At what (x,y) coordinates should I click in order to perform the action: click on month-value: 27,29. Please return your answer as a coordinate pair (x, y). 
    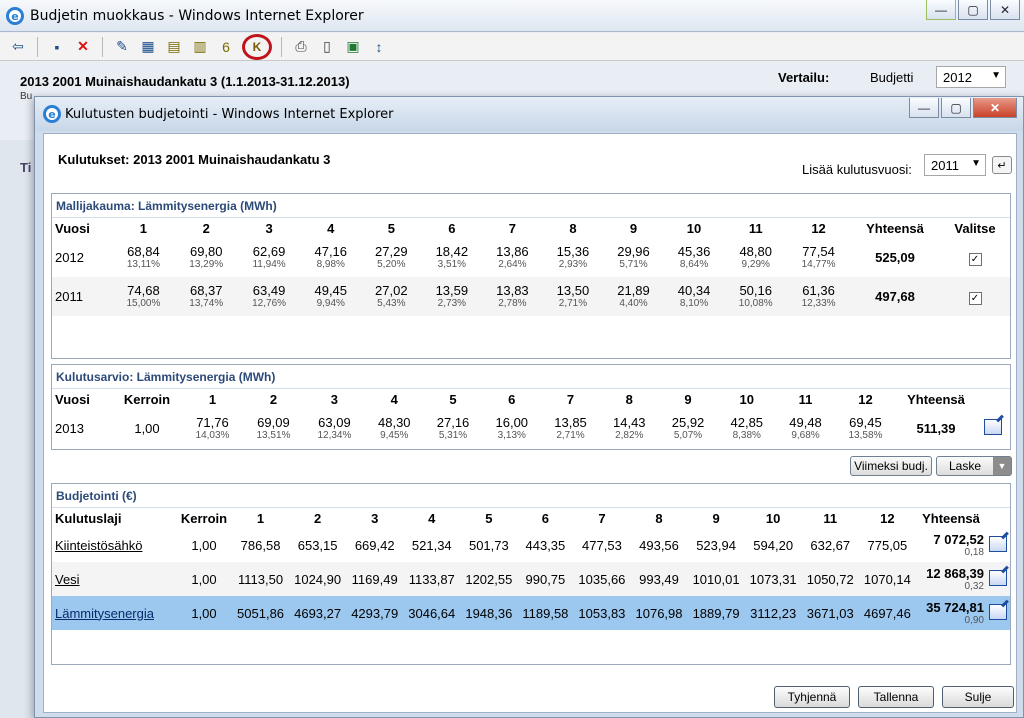
    Looking at the image, I should click on (391, 251).